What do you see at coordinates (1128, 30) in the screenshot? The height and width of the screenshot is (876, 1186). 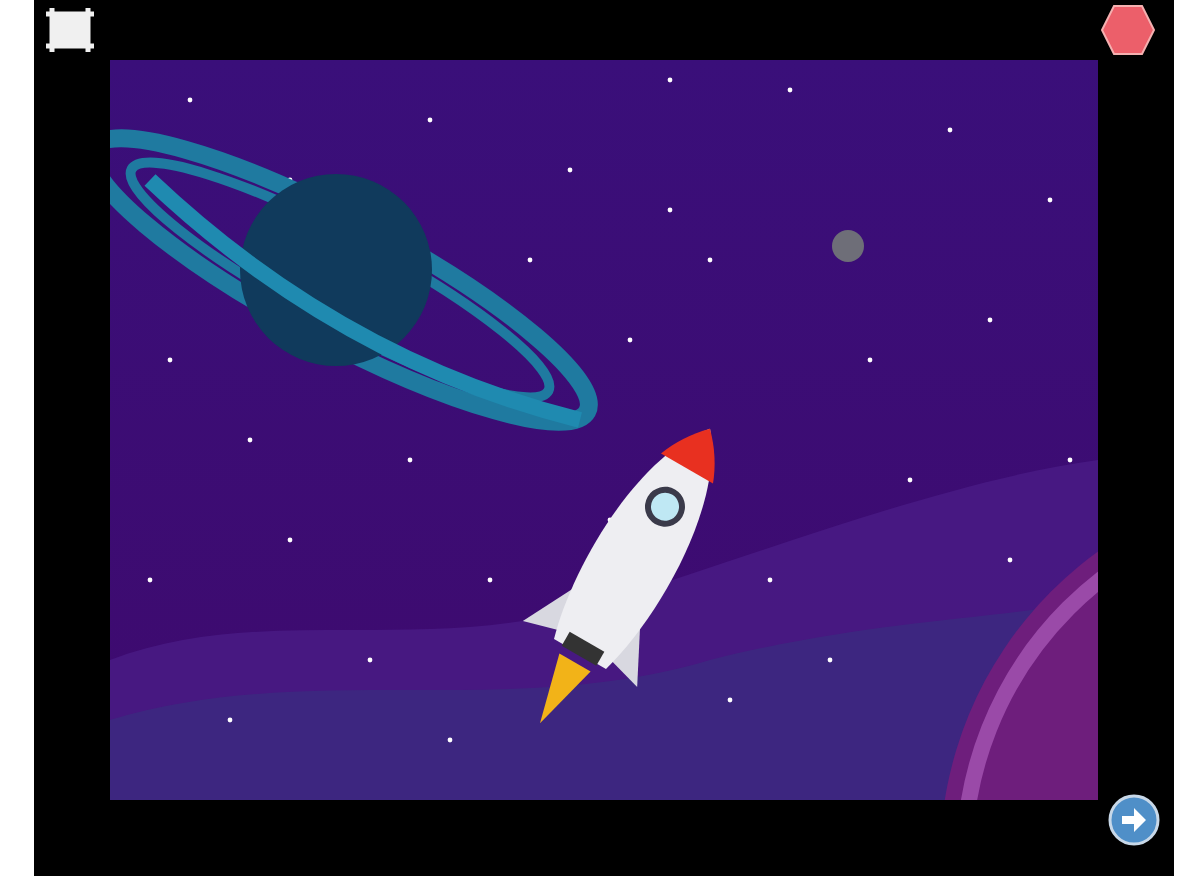 I see `stop-icon` at bounding box center [1128, 30].